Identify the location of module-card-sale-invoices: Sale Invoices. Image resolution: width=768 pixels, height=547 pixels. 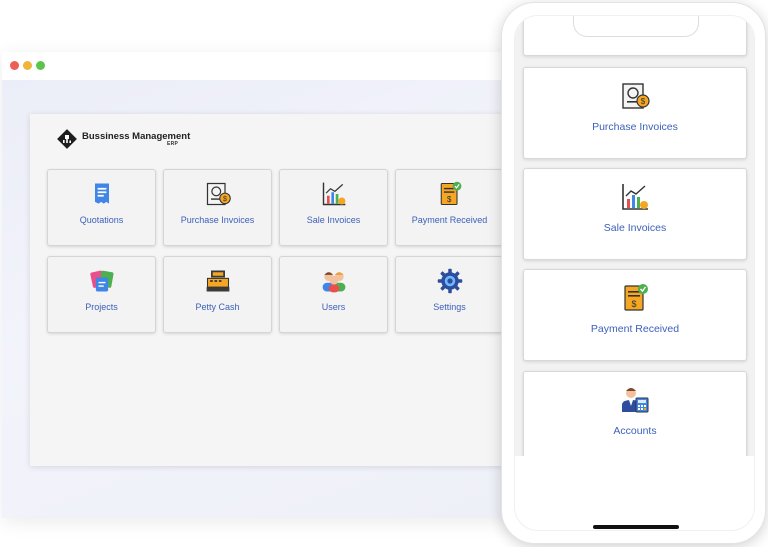
(635, 214).